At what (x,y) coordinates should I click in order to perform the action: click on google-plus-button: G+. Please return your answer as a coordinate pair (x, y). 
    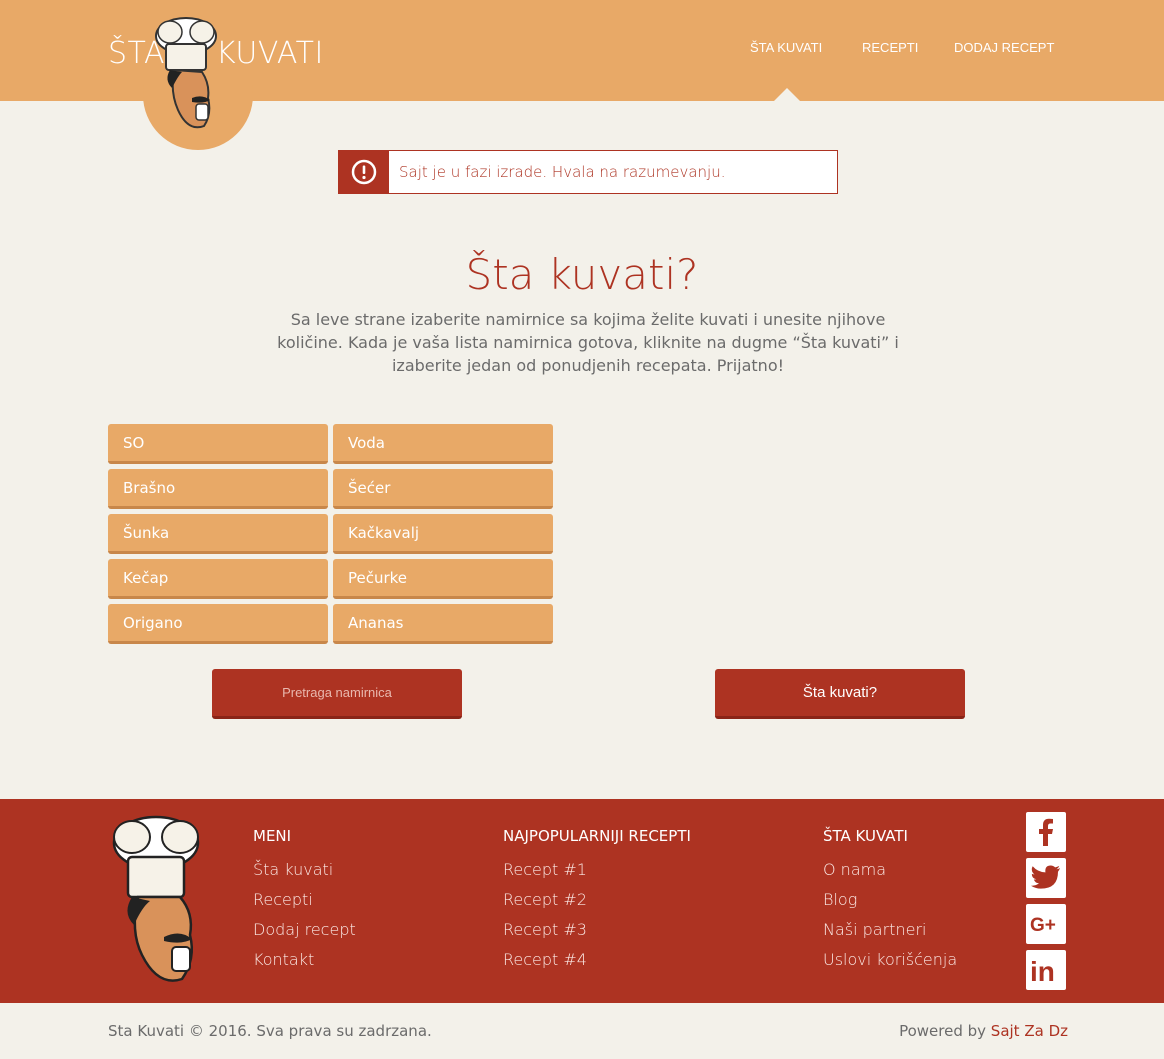
    Looking at the image, I should click on (1046, 924).